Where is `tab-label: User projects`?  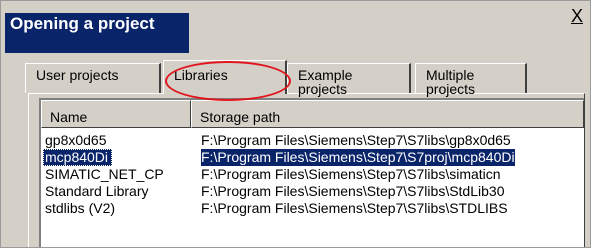 tab-label: User projects is located at coordinates (77, 75).